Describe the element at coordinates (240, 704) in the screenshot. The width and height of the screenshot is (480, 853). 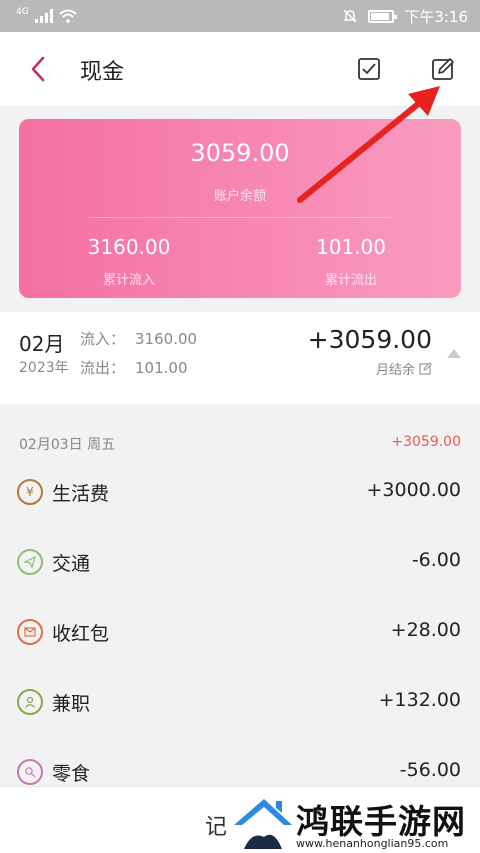
I see `transaction-row: 兼职 +132.00` at that location.